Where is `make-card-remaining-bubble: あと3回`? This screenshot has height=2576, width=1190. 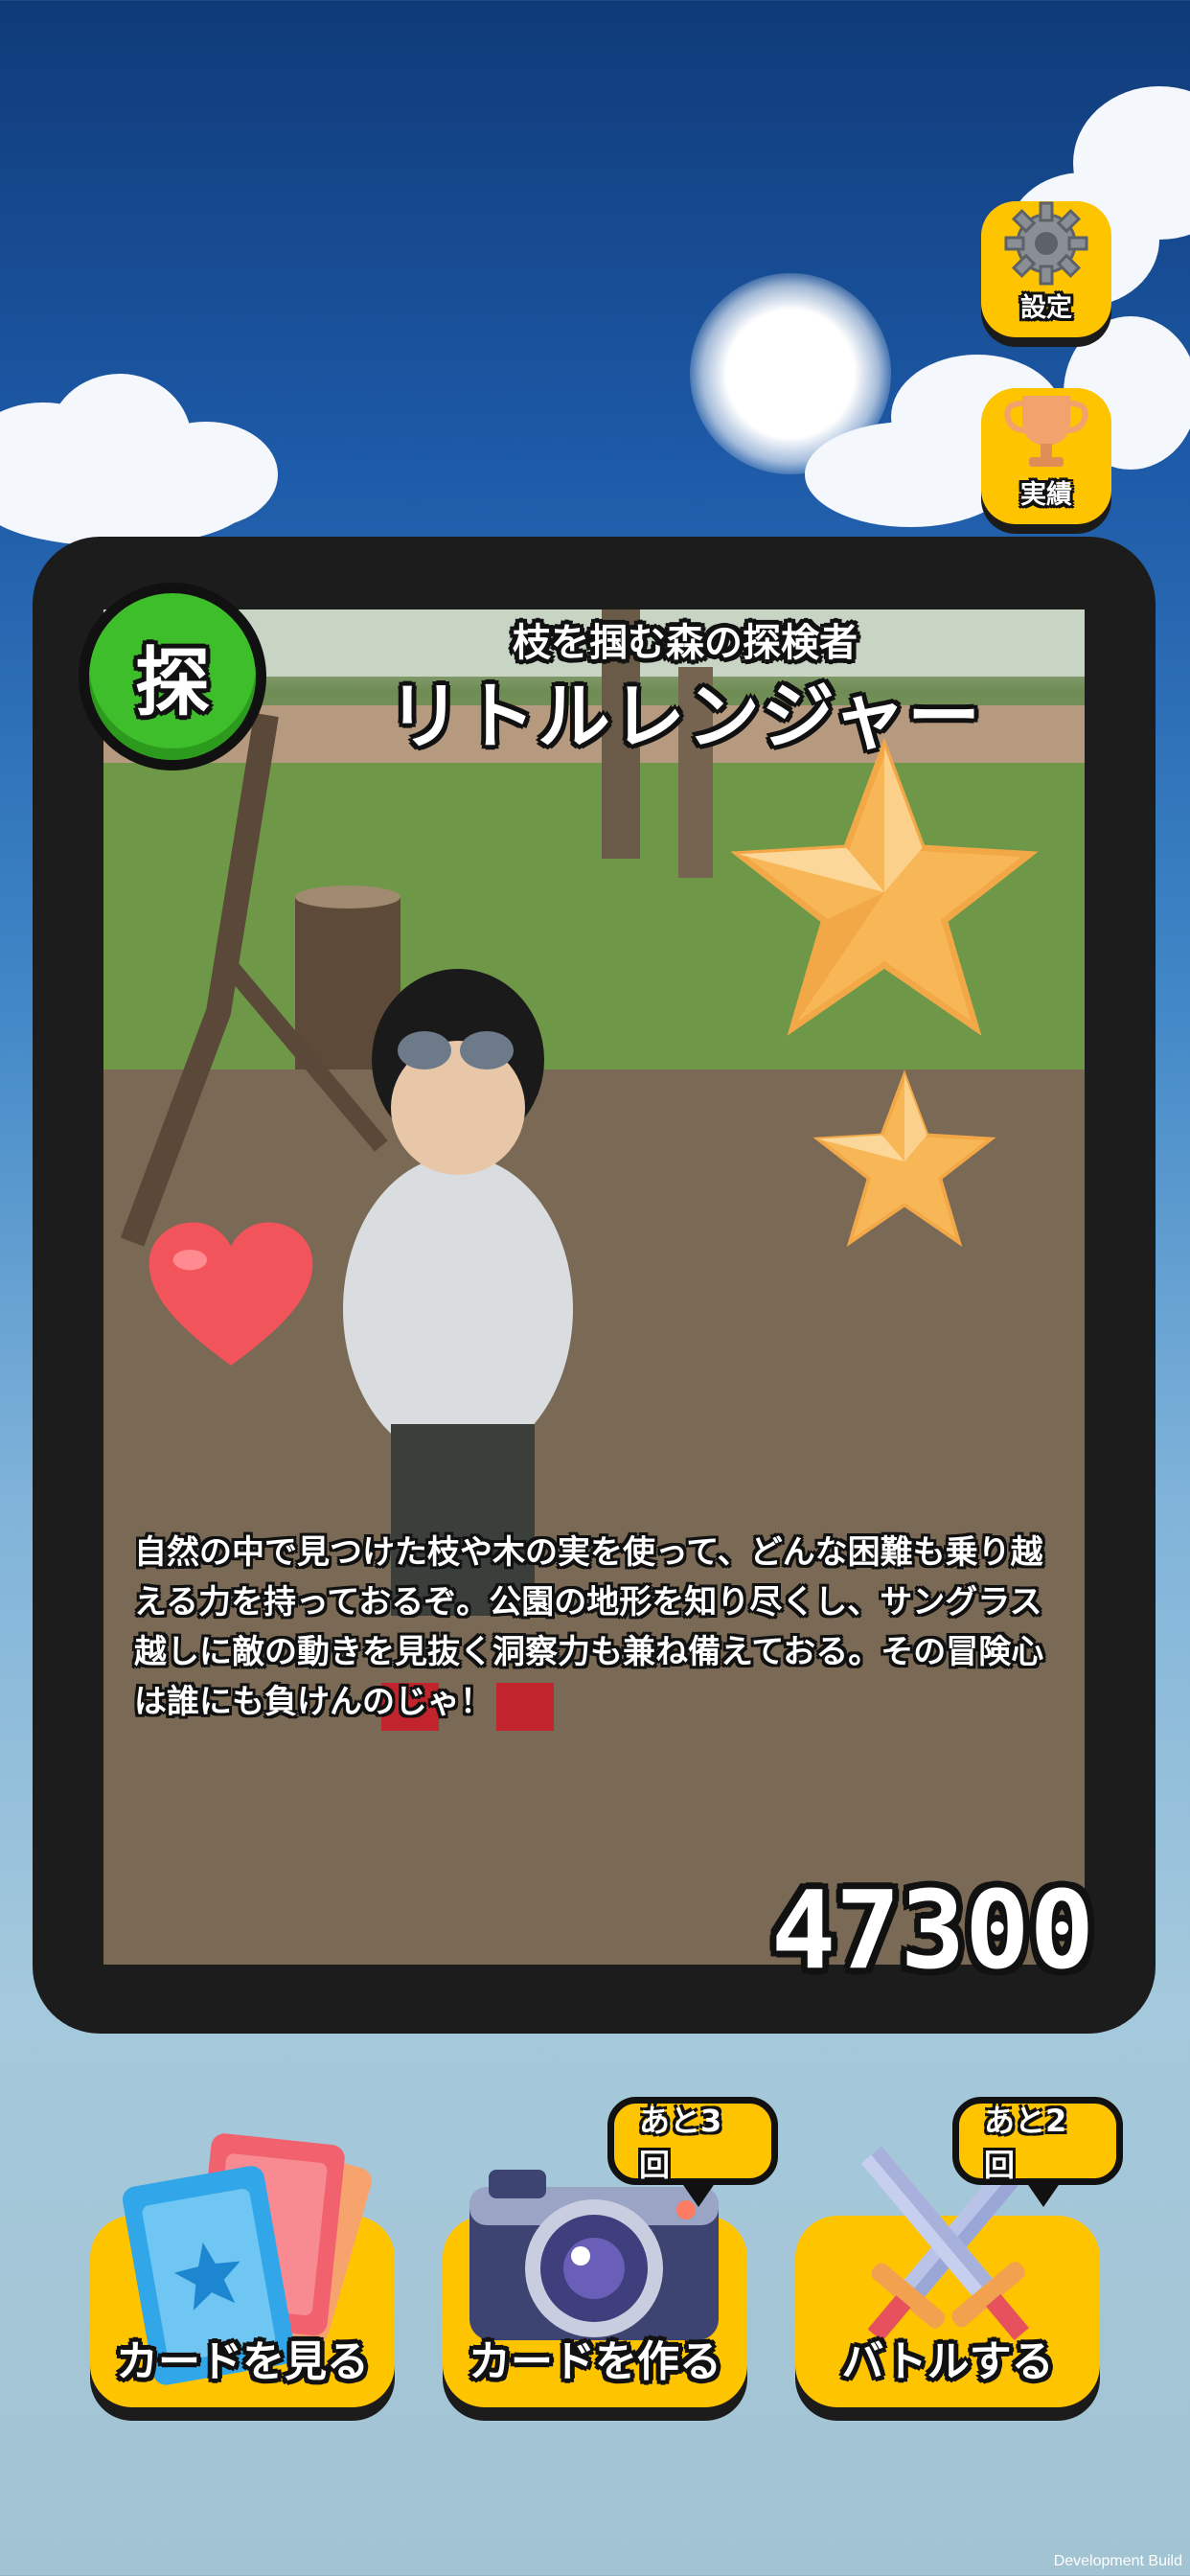 make-card-remaining-bubble: あと3回 is located at coordinates (693, 2152).